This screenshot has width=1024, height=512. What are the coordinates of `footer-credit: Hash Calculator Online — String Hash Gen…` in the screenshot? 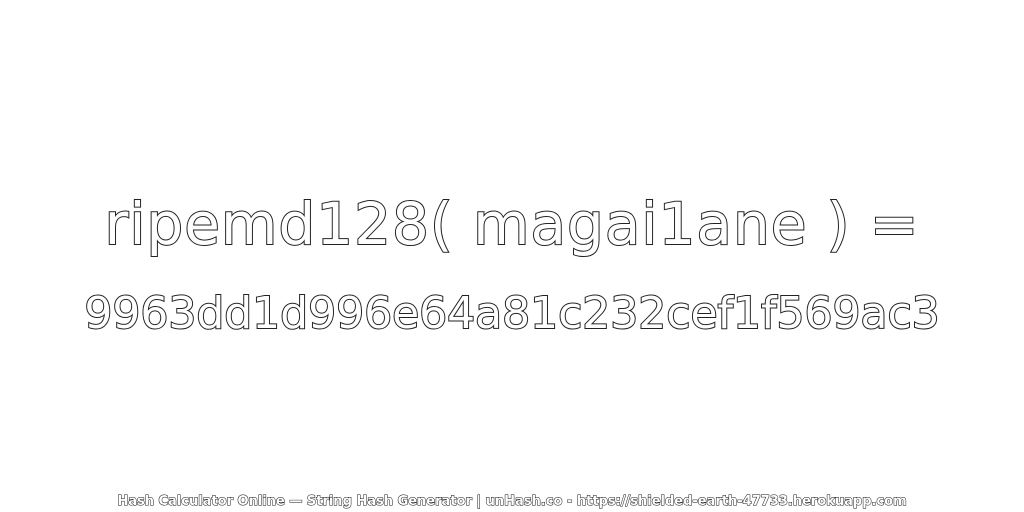 It's located at (512, 502).